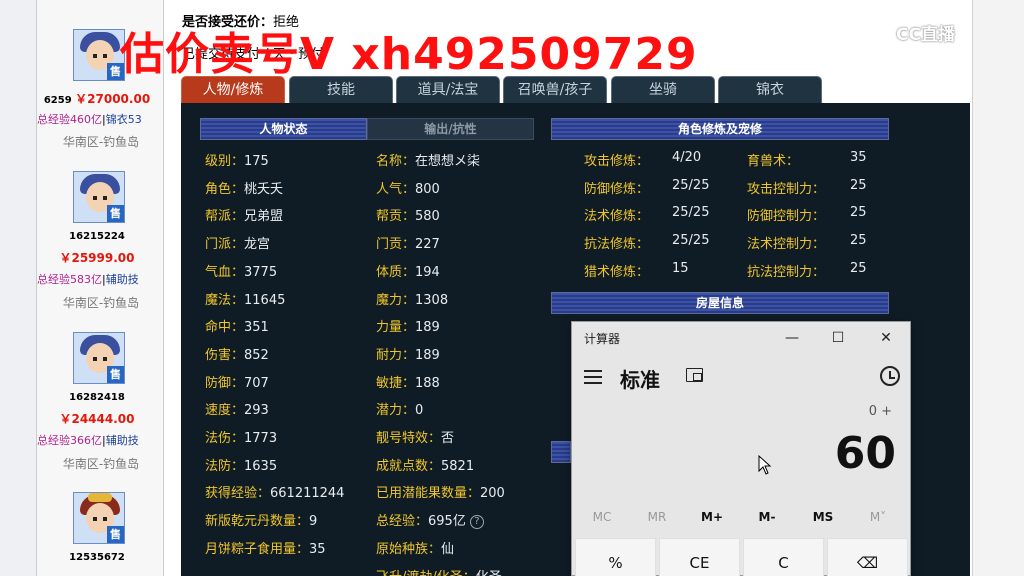 The width and height of the screenshot is (1024, 576). What do you see at coordinates (448, 161) in the screenshot?
I see `attr-value: 在想想メ柒` at bounding box center [448, 161].